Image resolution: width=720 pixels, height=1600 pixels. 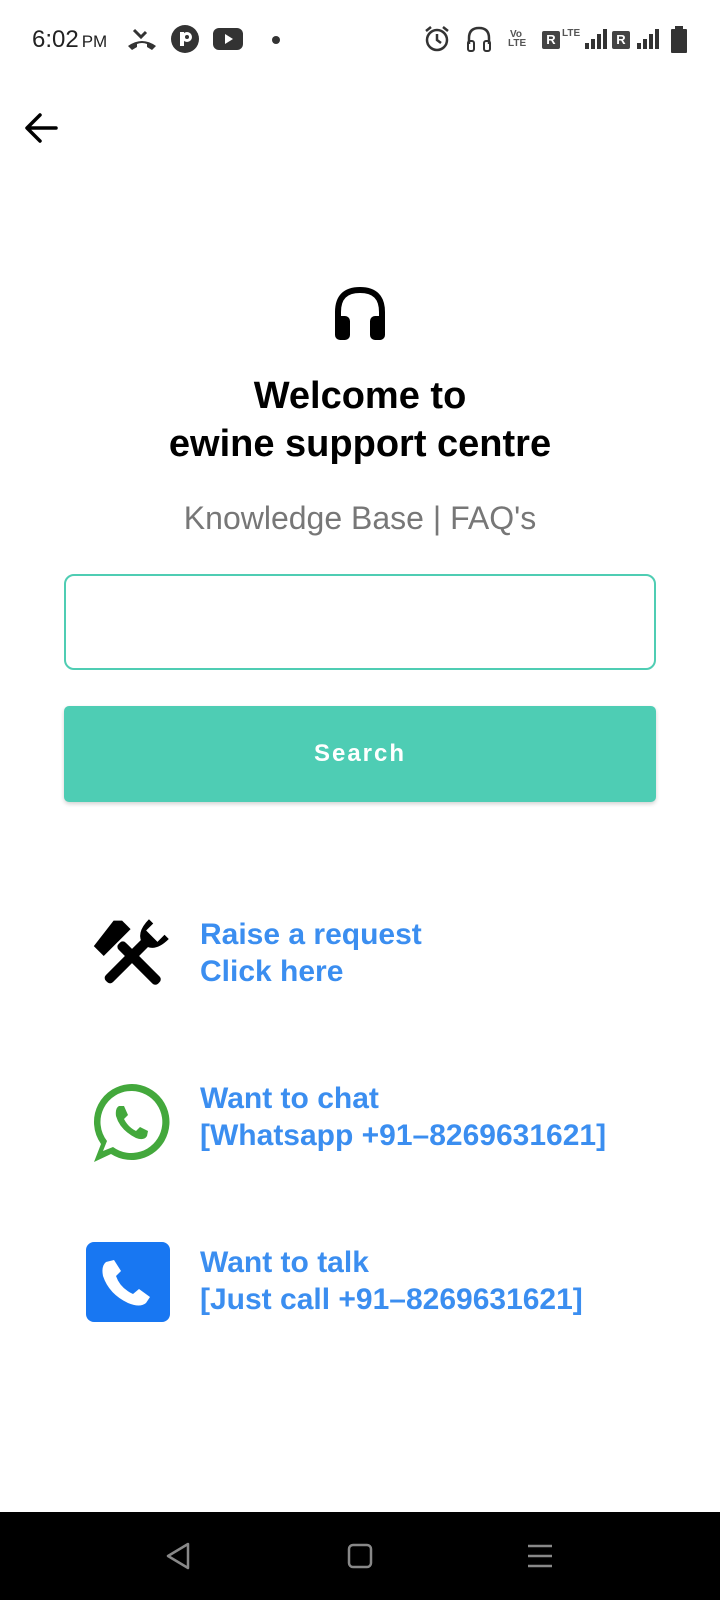 I want to click on missed-call-icon, so click(x=142, y=39).